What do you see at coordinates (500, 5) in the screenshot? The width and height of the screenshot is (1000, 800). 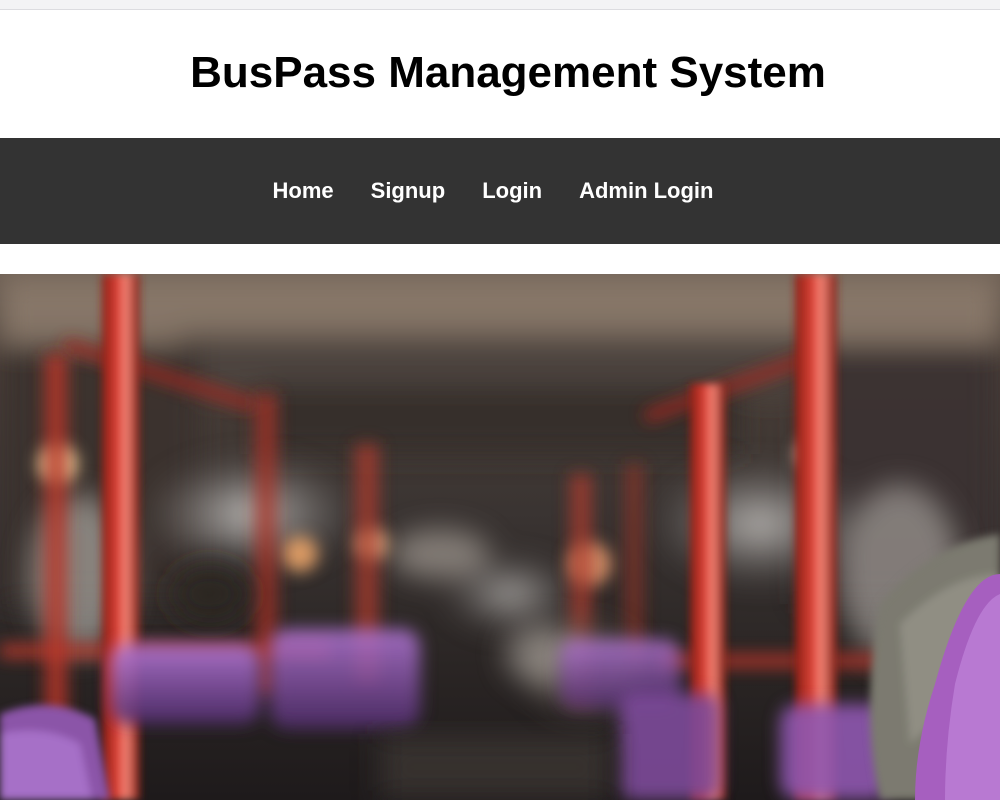 I see `browser-top-strip` at bounding box center [500, 5].